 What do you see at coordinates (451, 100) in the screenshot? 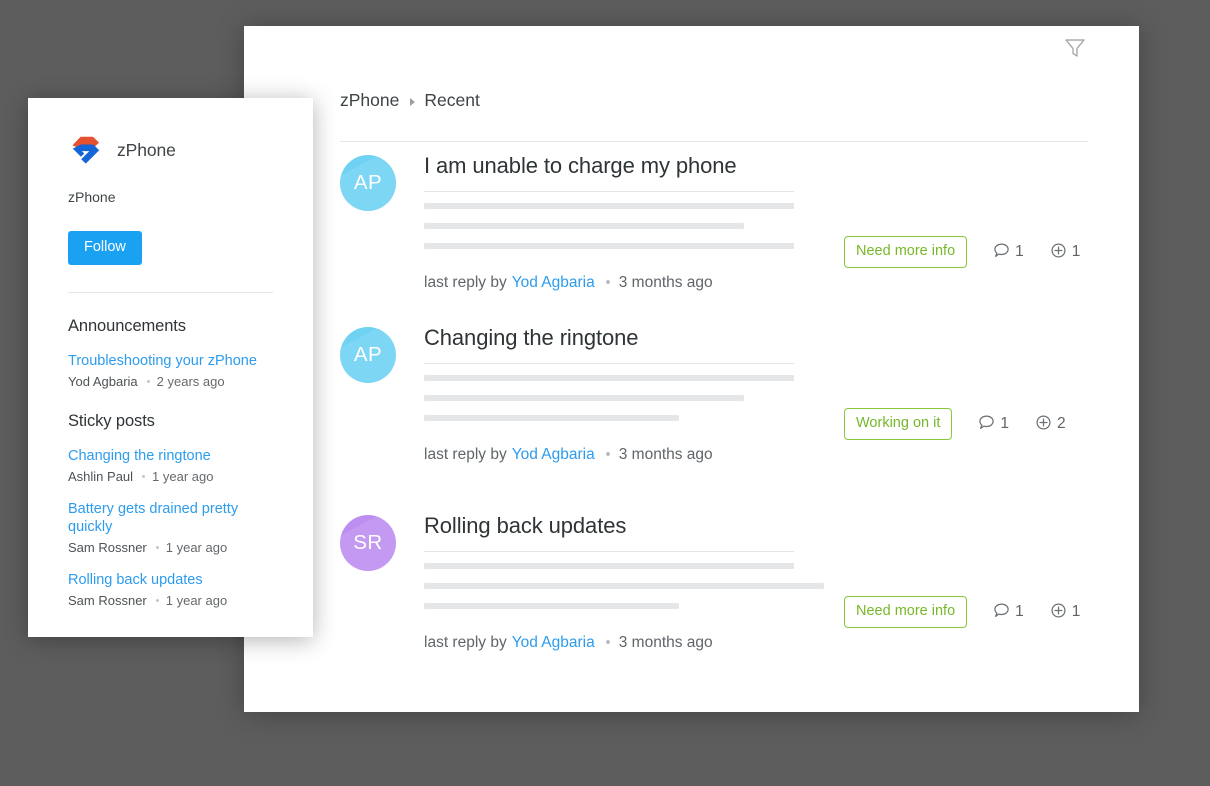
I see `breadcrumb-current: Recent` at bounding box center [451, 100].